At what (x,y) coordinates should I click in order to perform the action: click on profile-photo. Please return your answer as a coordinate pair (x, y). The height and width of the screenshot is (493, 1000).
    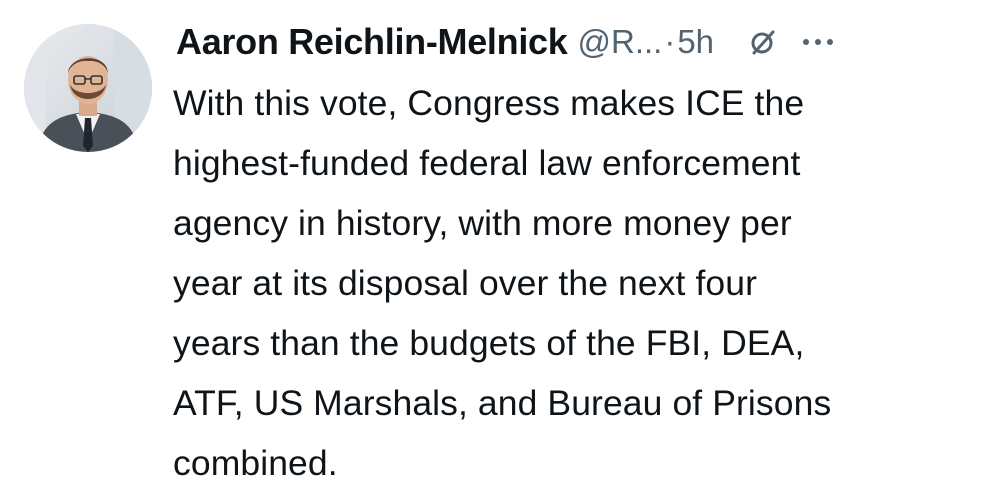
    Looking at the image, I should click on (88, 88).